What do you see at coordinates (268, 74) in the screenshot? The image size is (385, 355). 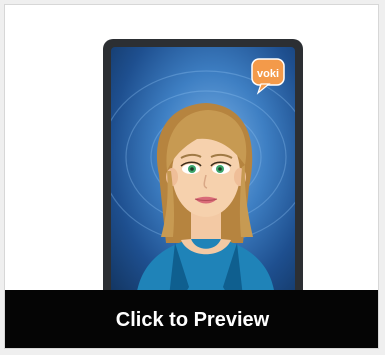 I see `badge-text: voki` at bounding box center [268, 74].